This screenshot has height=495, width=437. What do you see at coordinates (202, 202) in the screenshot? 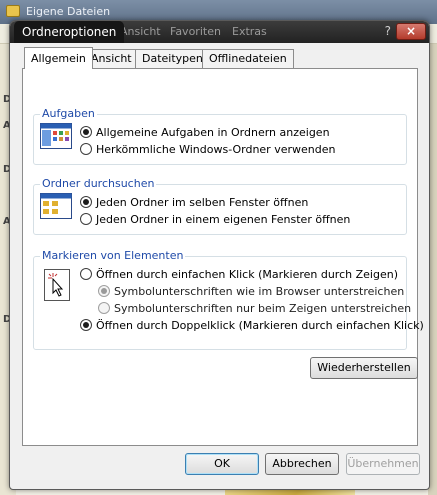
I see `radio-label: Jeden Ordner im selben Fenster öffnen` at bounding box center [202, 202].